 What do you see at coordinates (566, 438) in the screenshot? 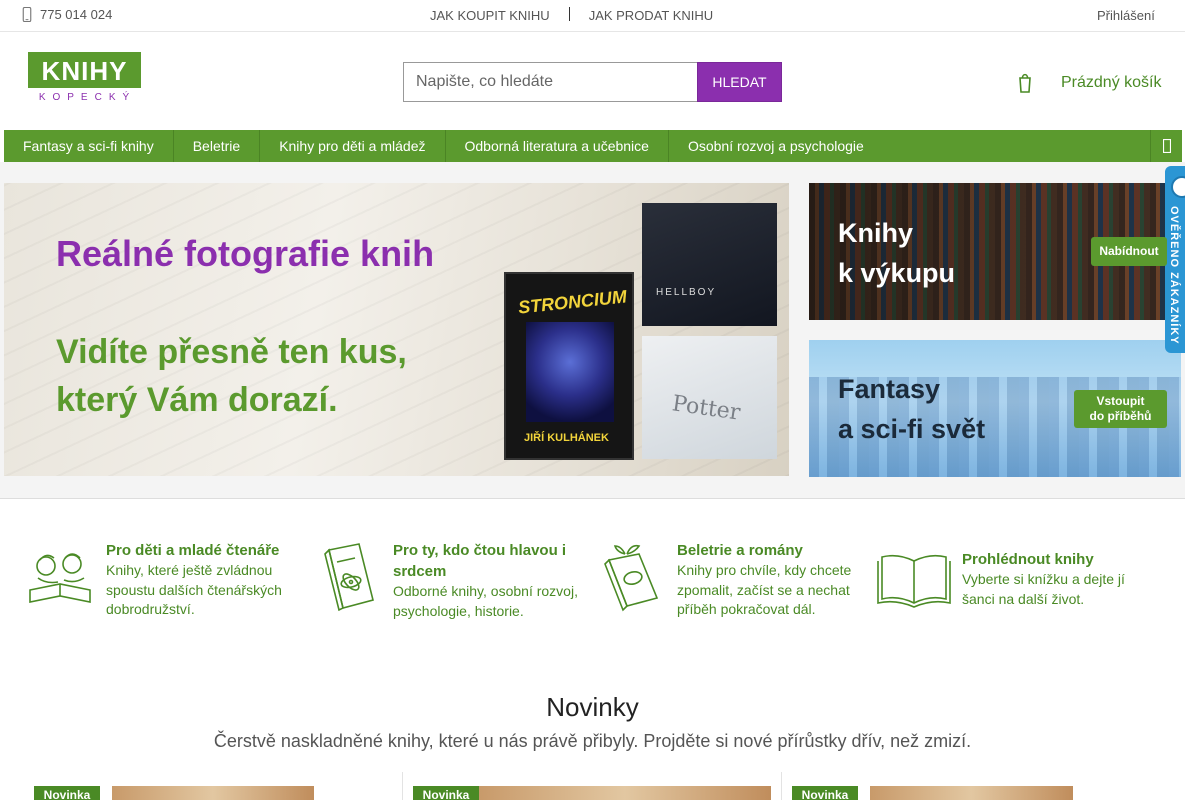
I see `book-author: JIŘÍ KULHÁNEK` at bounding box center [566, 438].